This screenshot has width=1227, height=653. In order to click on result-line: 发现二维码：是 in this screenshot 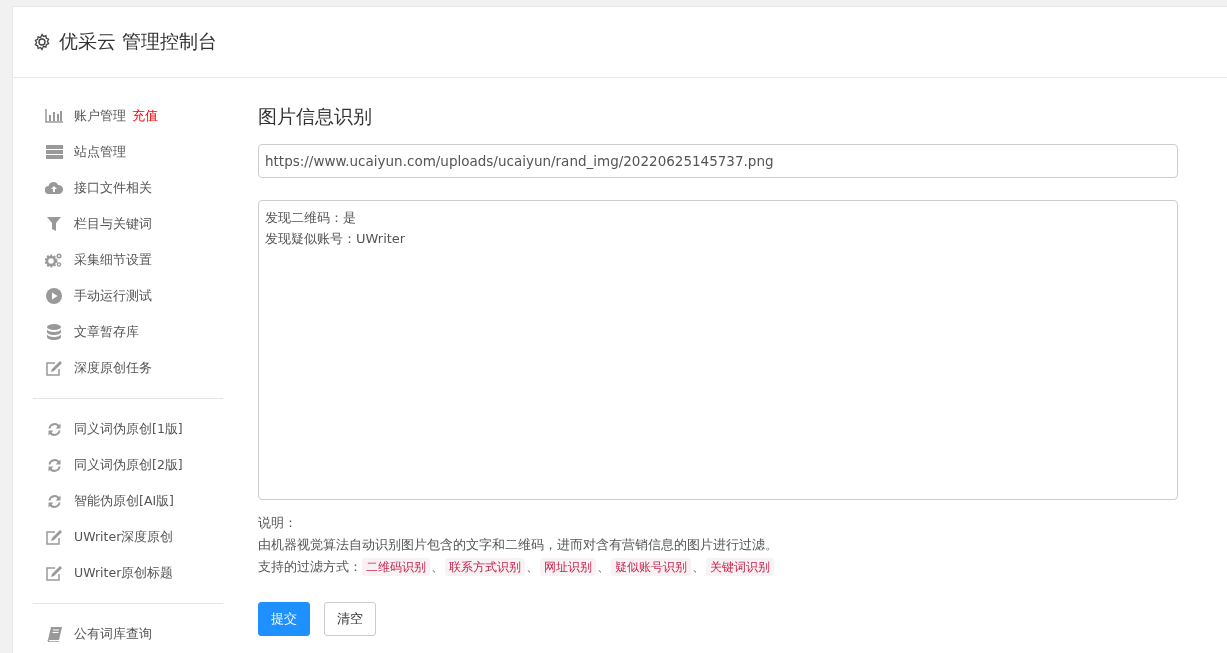, I will do `click(310, 218)`.